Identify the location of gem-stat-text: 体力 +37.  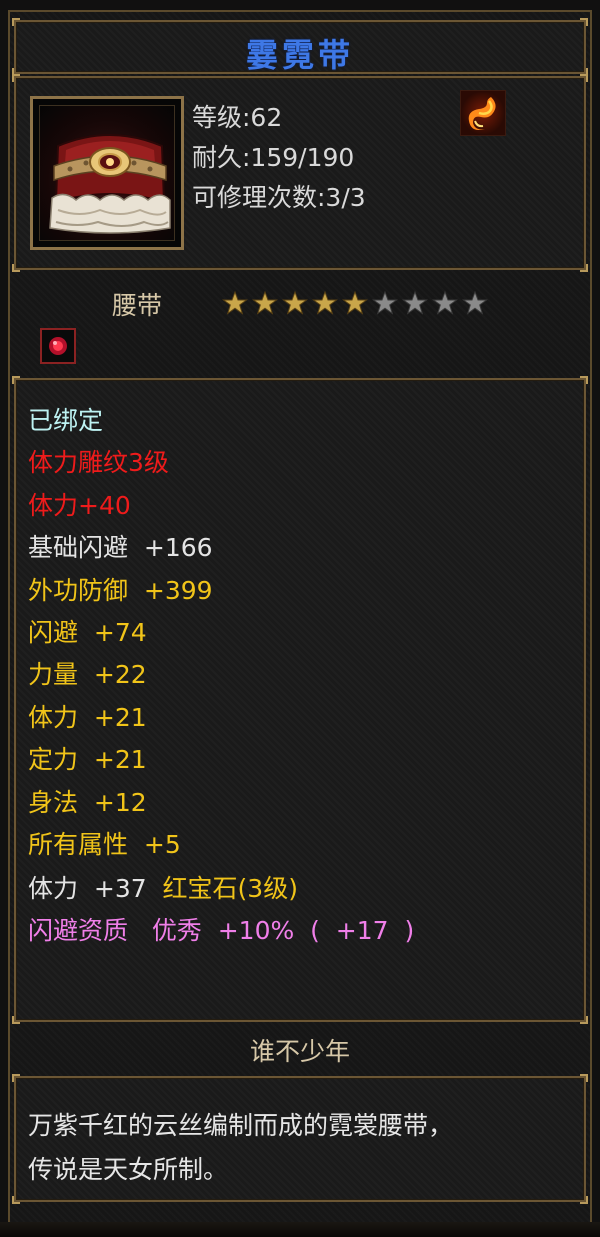
(95, 888).